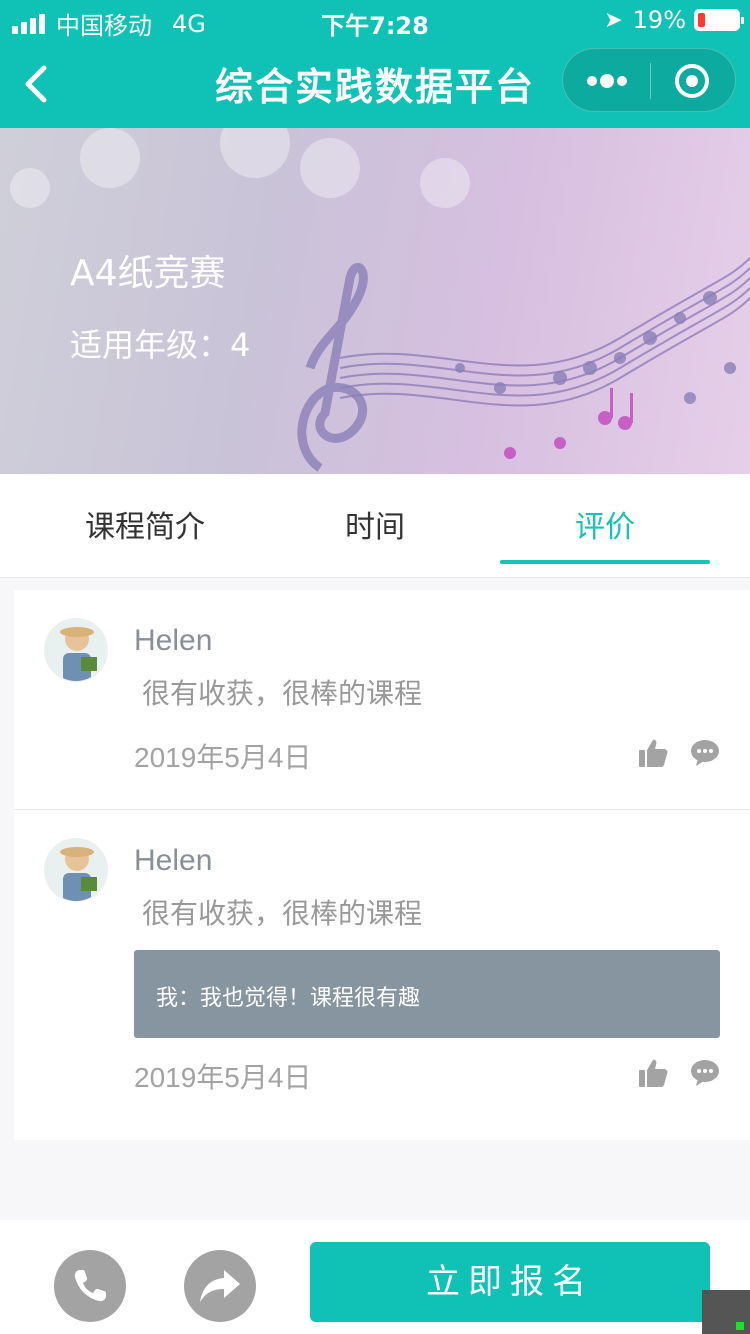 This screenshot has width=750, height=1334. Describe the element at coordinates (427, 994) in the screenshot. I see `reply-box: 我：我也觉得！课程很有趣` at that location.